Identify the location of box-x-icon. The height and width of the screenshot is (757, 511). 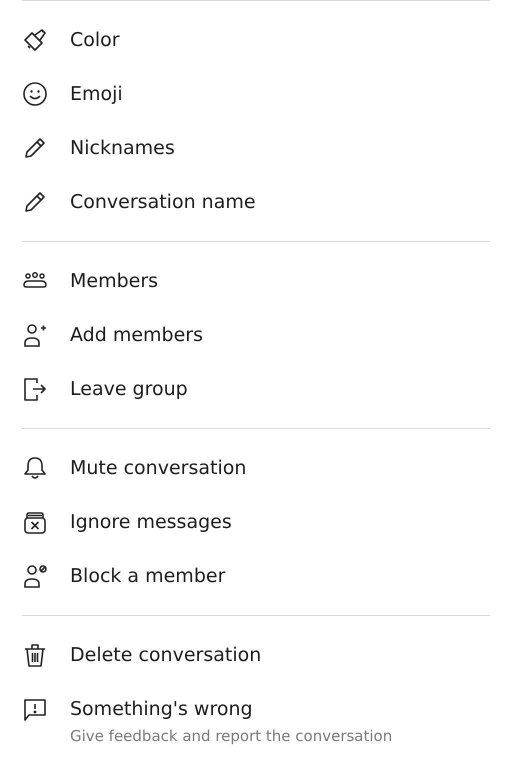
(35, 522).